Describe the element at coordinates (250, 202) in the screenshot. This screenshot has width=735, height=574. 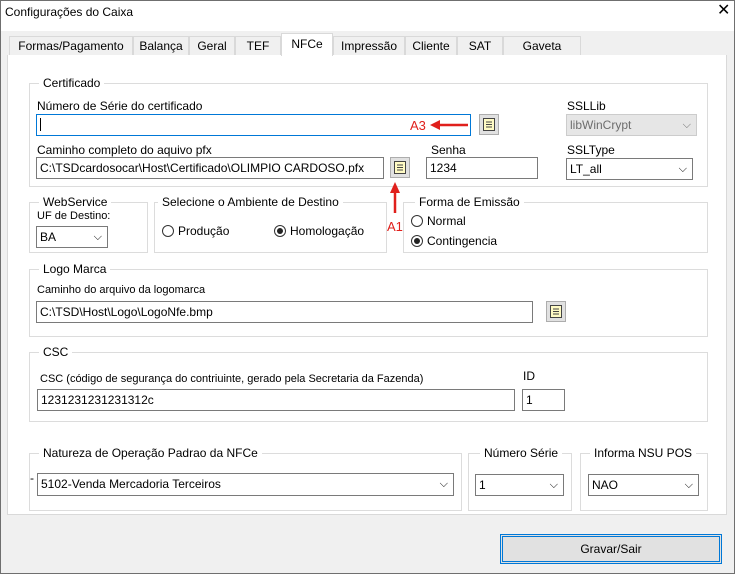
I see `ambiente-legend: Selecione o Ambiente de Destino` at that location.